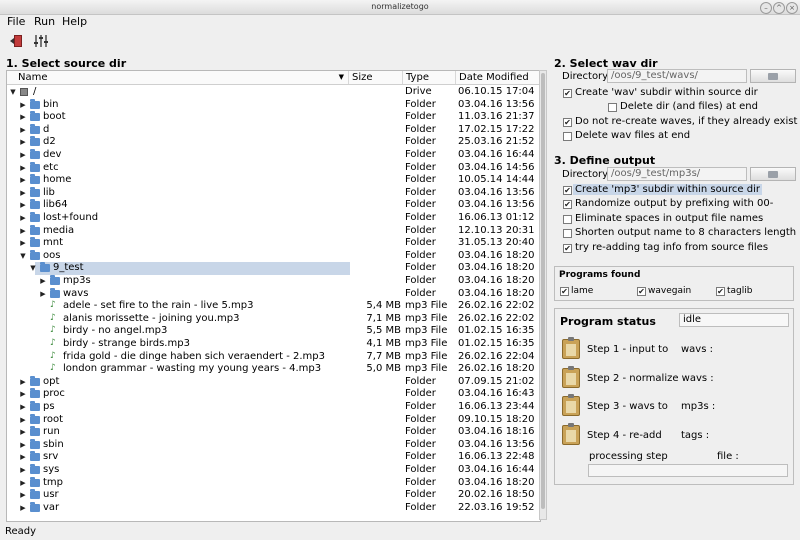 This screenshot has width=800, height=540. I want to click on row-date: 06.10.15 17:04, so click(496, 91).